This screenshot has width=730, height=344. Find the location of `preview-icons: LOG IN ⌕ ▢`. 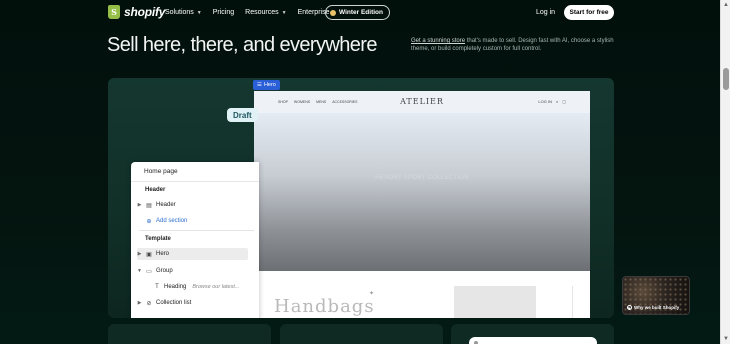

preview-icons: LOG IN ⌕ ▢ is located at coordinates (552, 101).